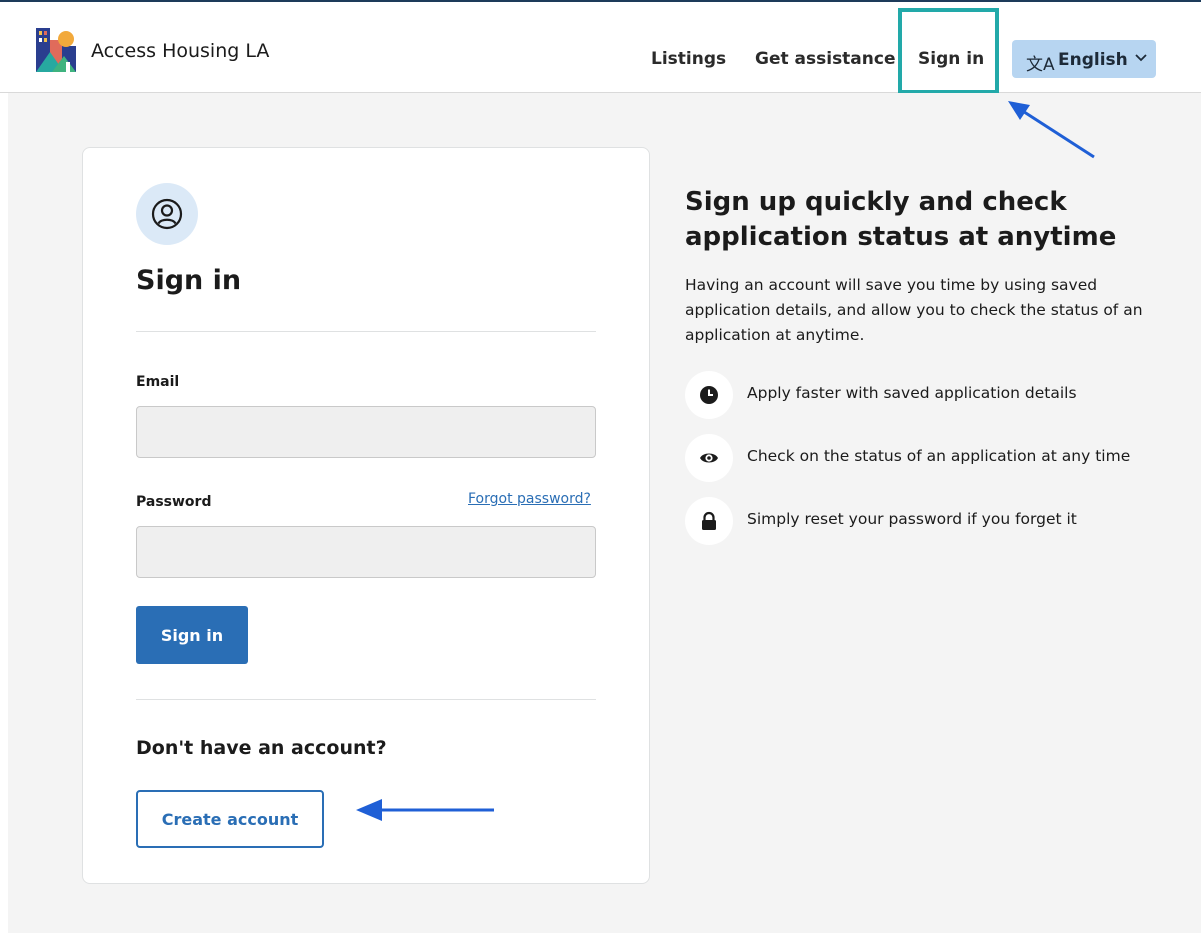 Image resolution: width=1201 pixels, height=933 pixels. Describe the element at coordinates (189, 280) in the screenshot. I see `signin-title: Sign in` at that location.